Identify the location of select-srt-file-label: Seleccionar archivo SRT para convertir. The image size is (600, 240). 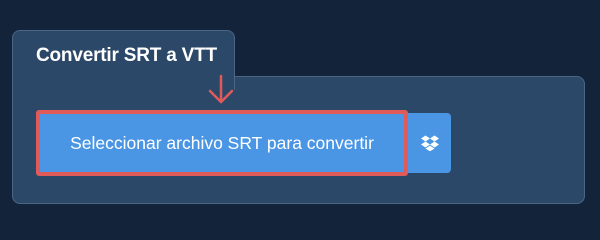
(222, 142).